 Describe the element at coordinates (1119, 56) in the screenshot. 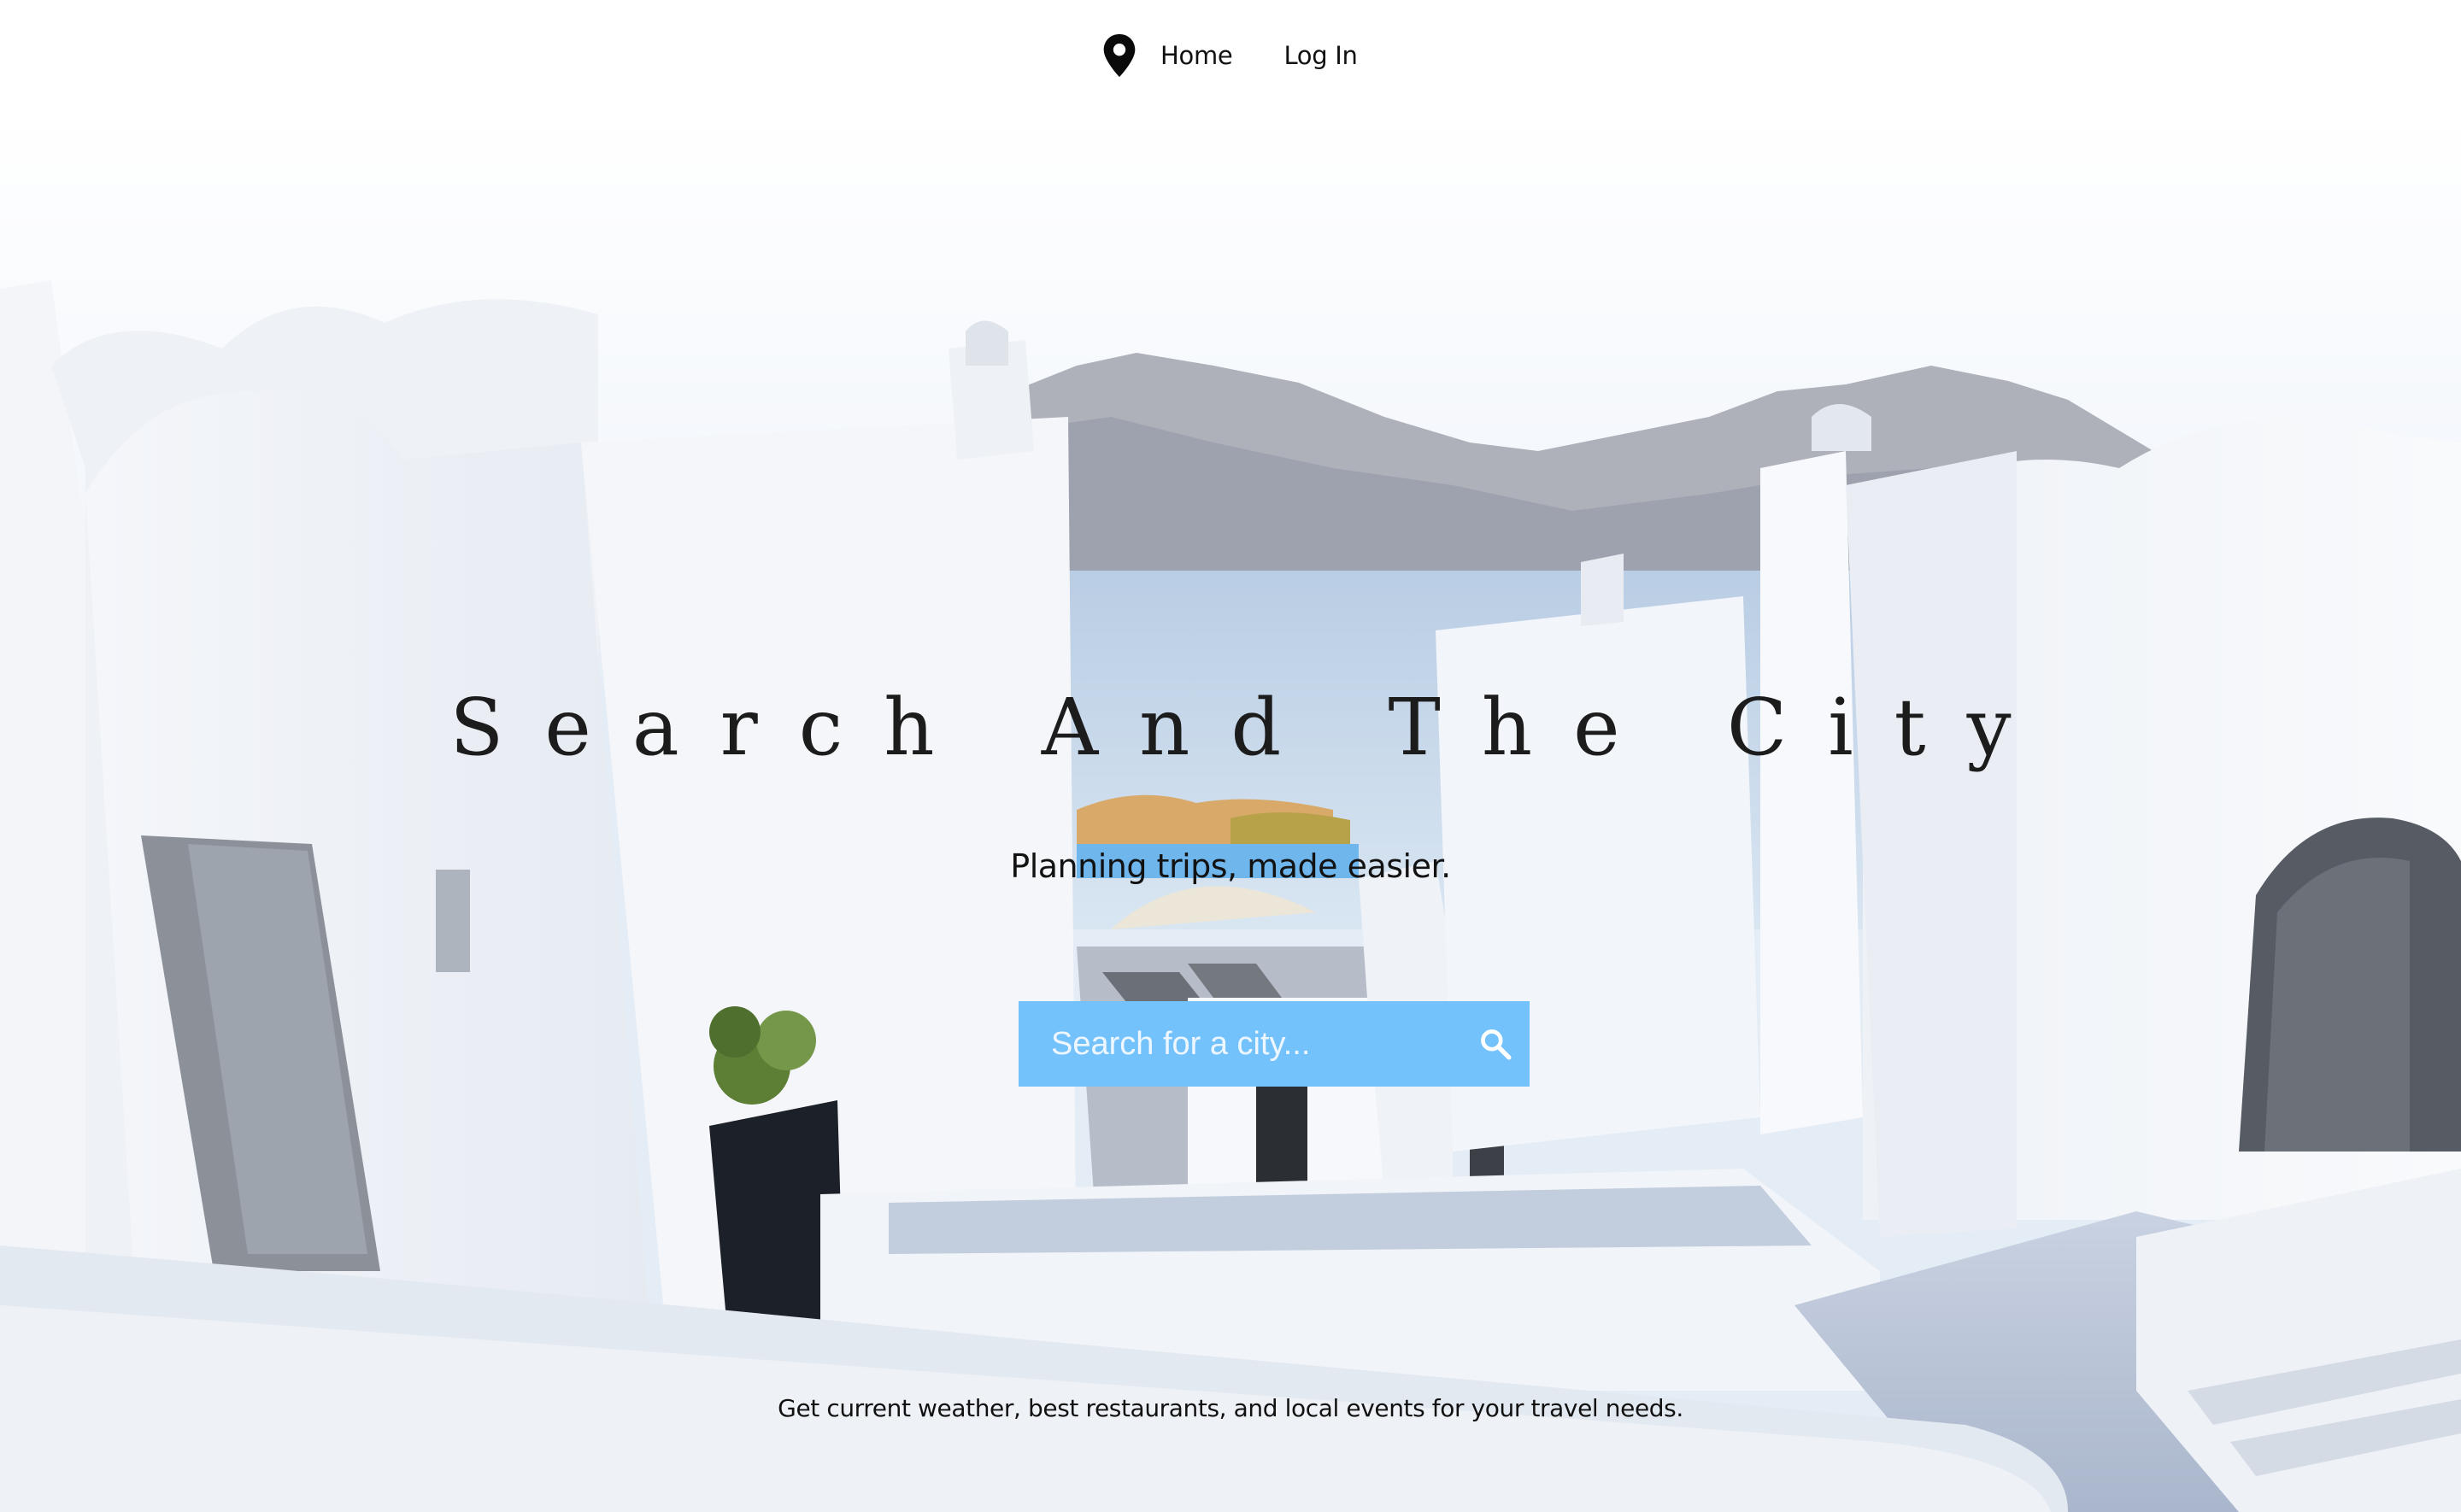

I see `map-pin-icon` at that location.